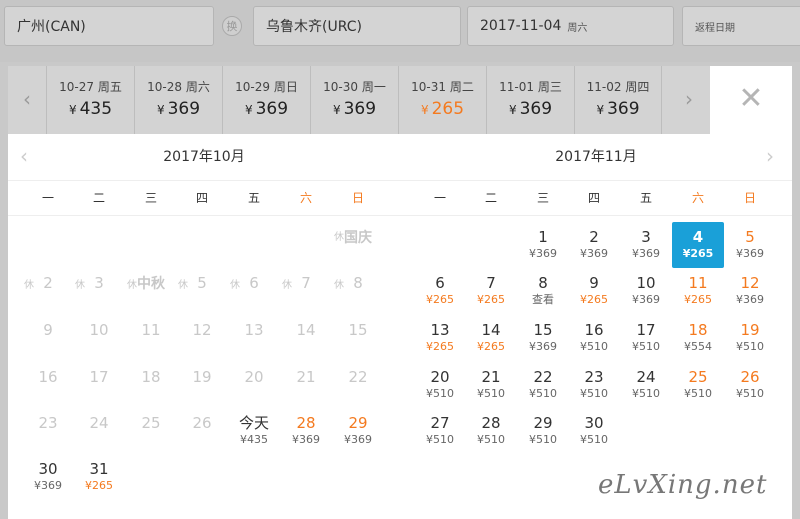 The height and width of the screenshot is (519, 800). I want to click on day-number: 16, so click(48, 377).